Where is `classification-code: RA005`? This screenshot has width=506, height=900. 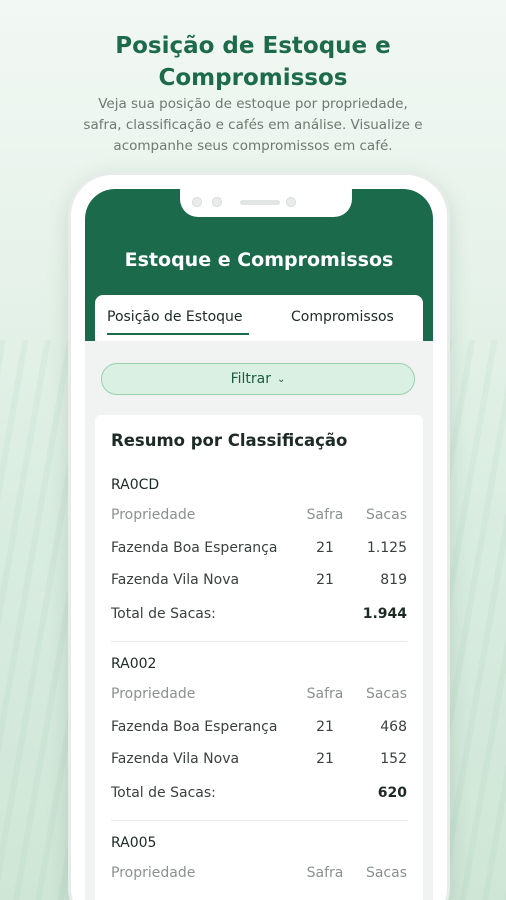 classification-code: RA005 is located at coordinates (134, 843).